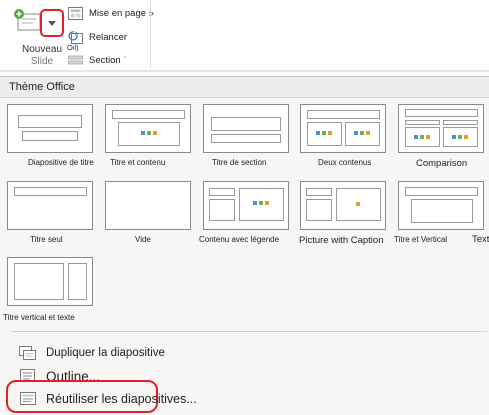  I want to click on vertical-title-placeholder, so click(77, 281).